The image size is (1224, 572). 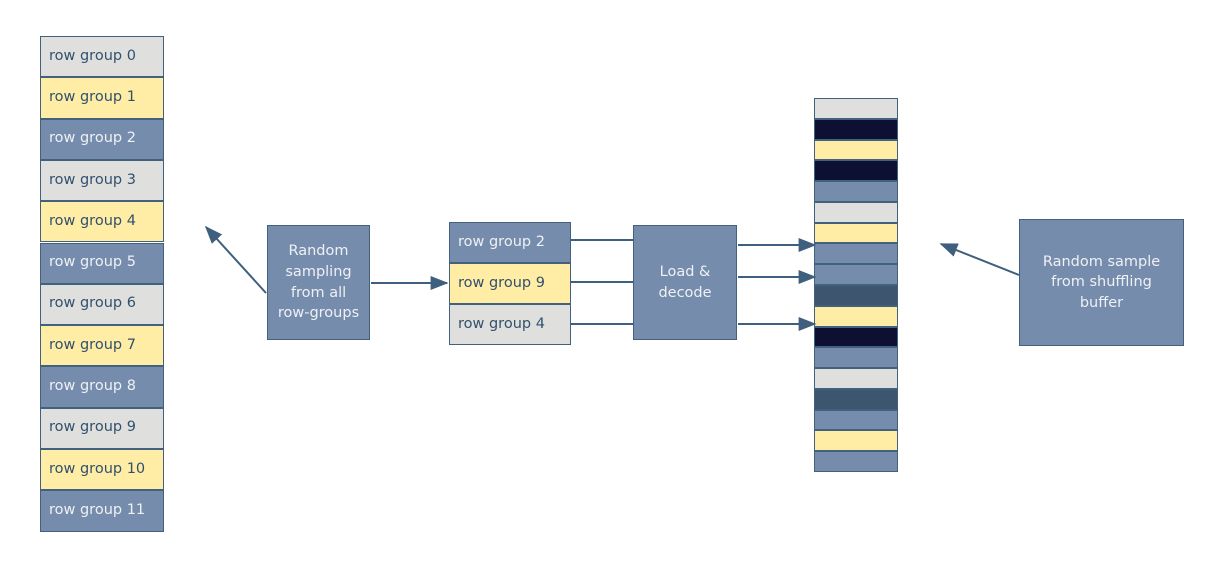 What do you see at coordinates (318, 271) in the screenshot?
I see `random-sampling-line-1: sampling` at bounding box center [318, 271].